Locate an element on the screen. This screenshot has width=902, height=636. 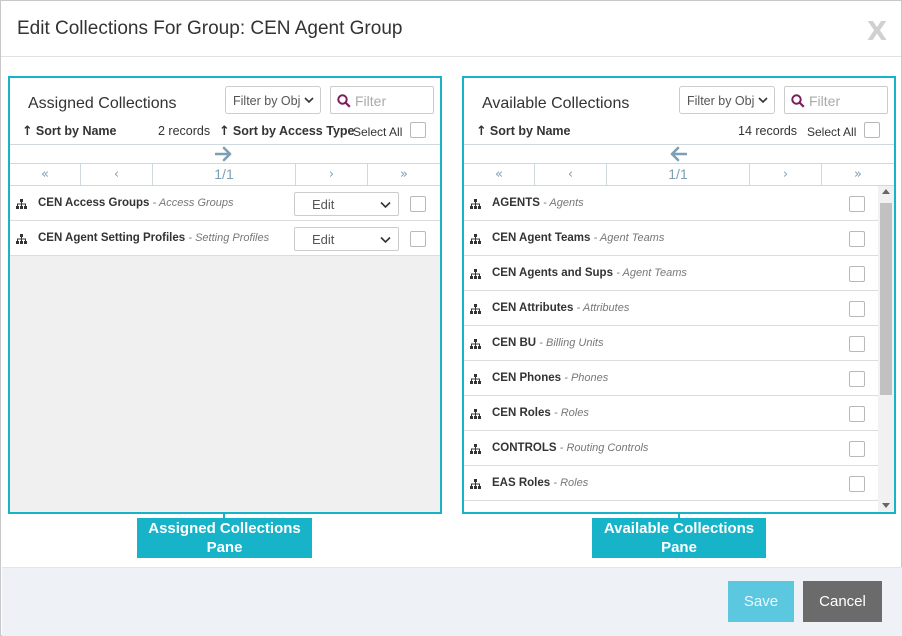
collection-name: AGENTS - Agents is located at coordinates (538, 203).